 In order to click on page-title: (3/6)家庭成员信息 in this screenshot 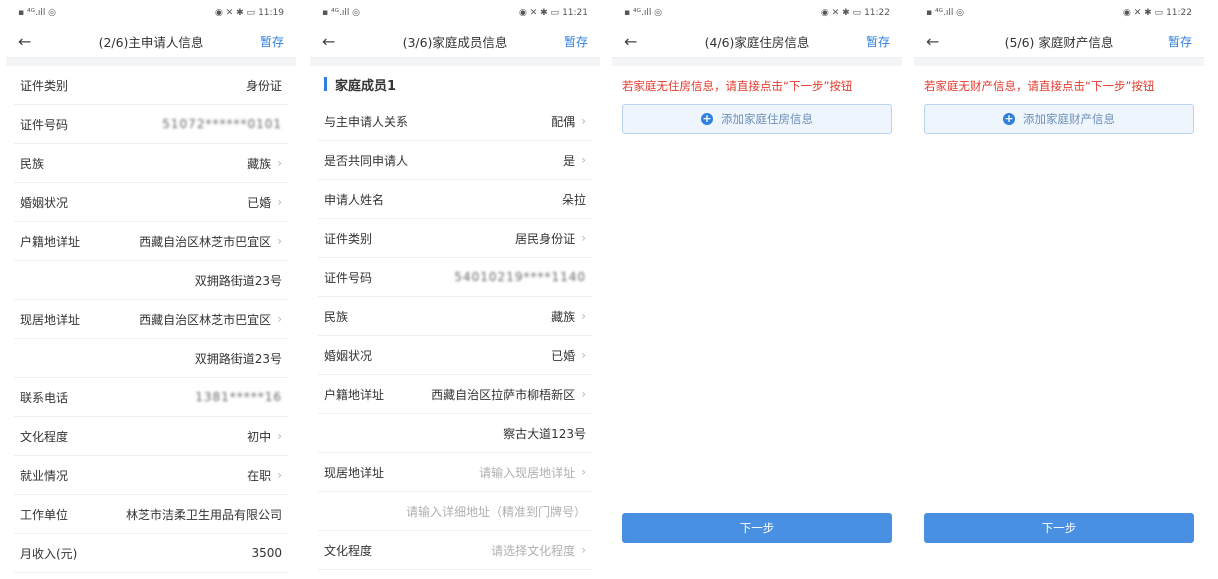, I will do `click(455, 42)`.